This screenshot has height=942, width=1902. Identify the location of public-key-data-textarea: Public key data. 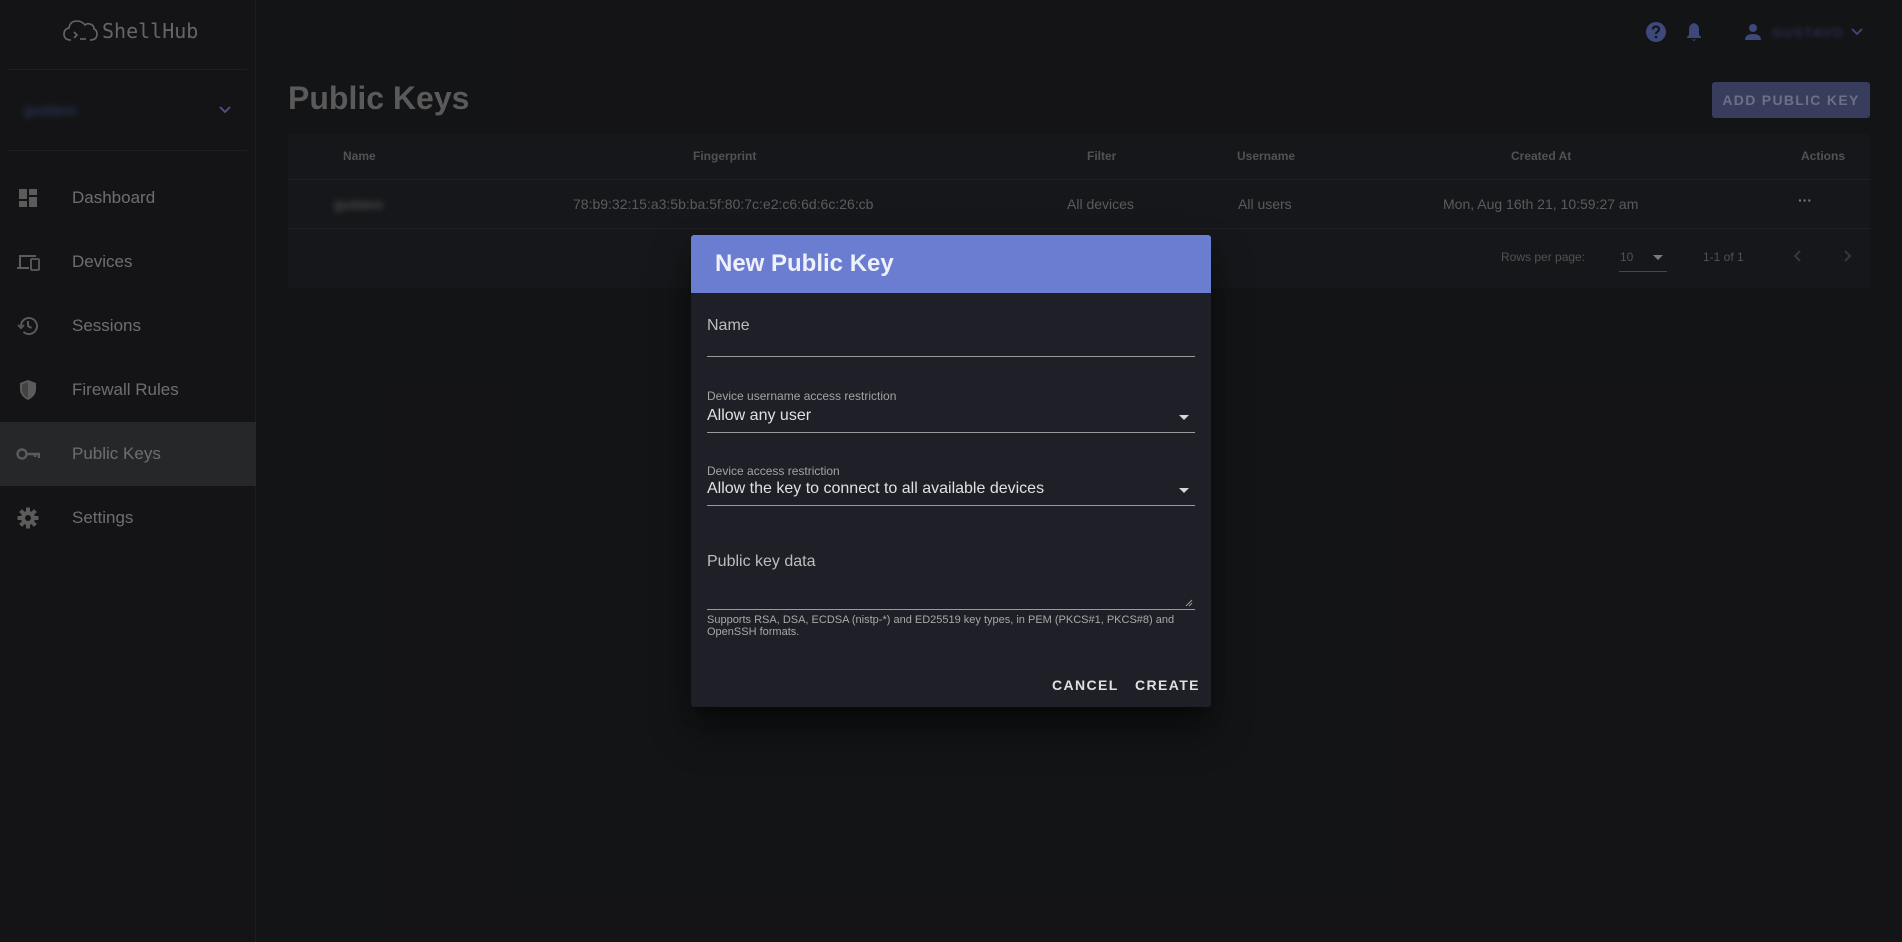
(951, 583).